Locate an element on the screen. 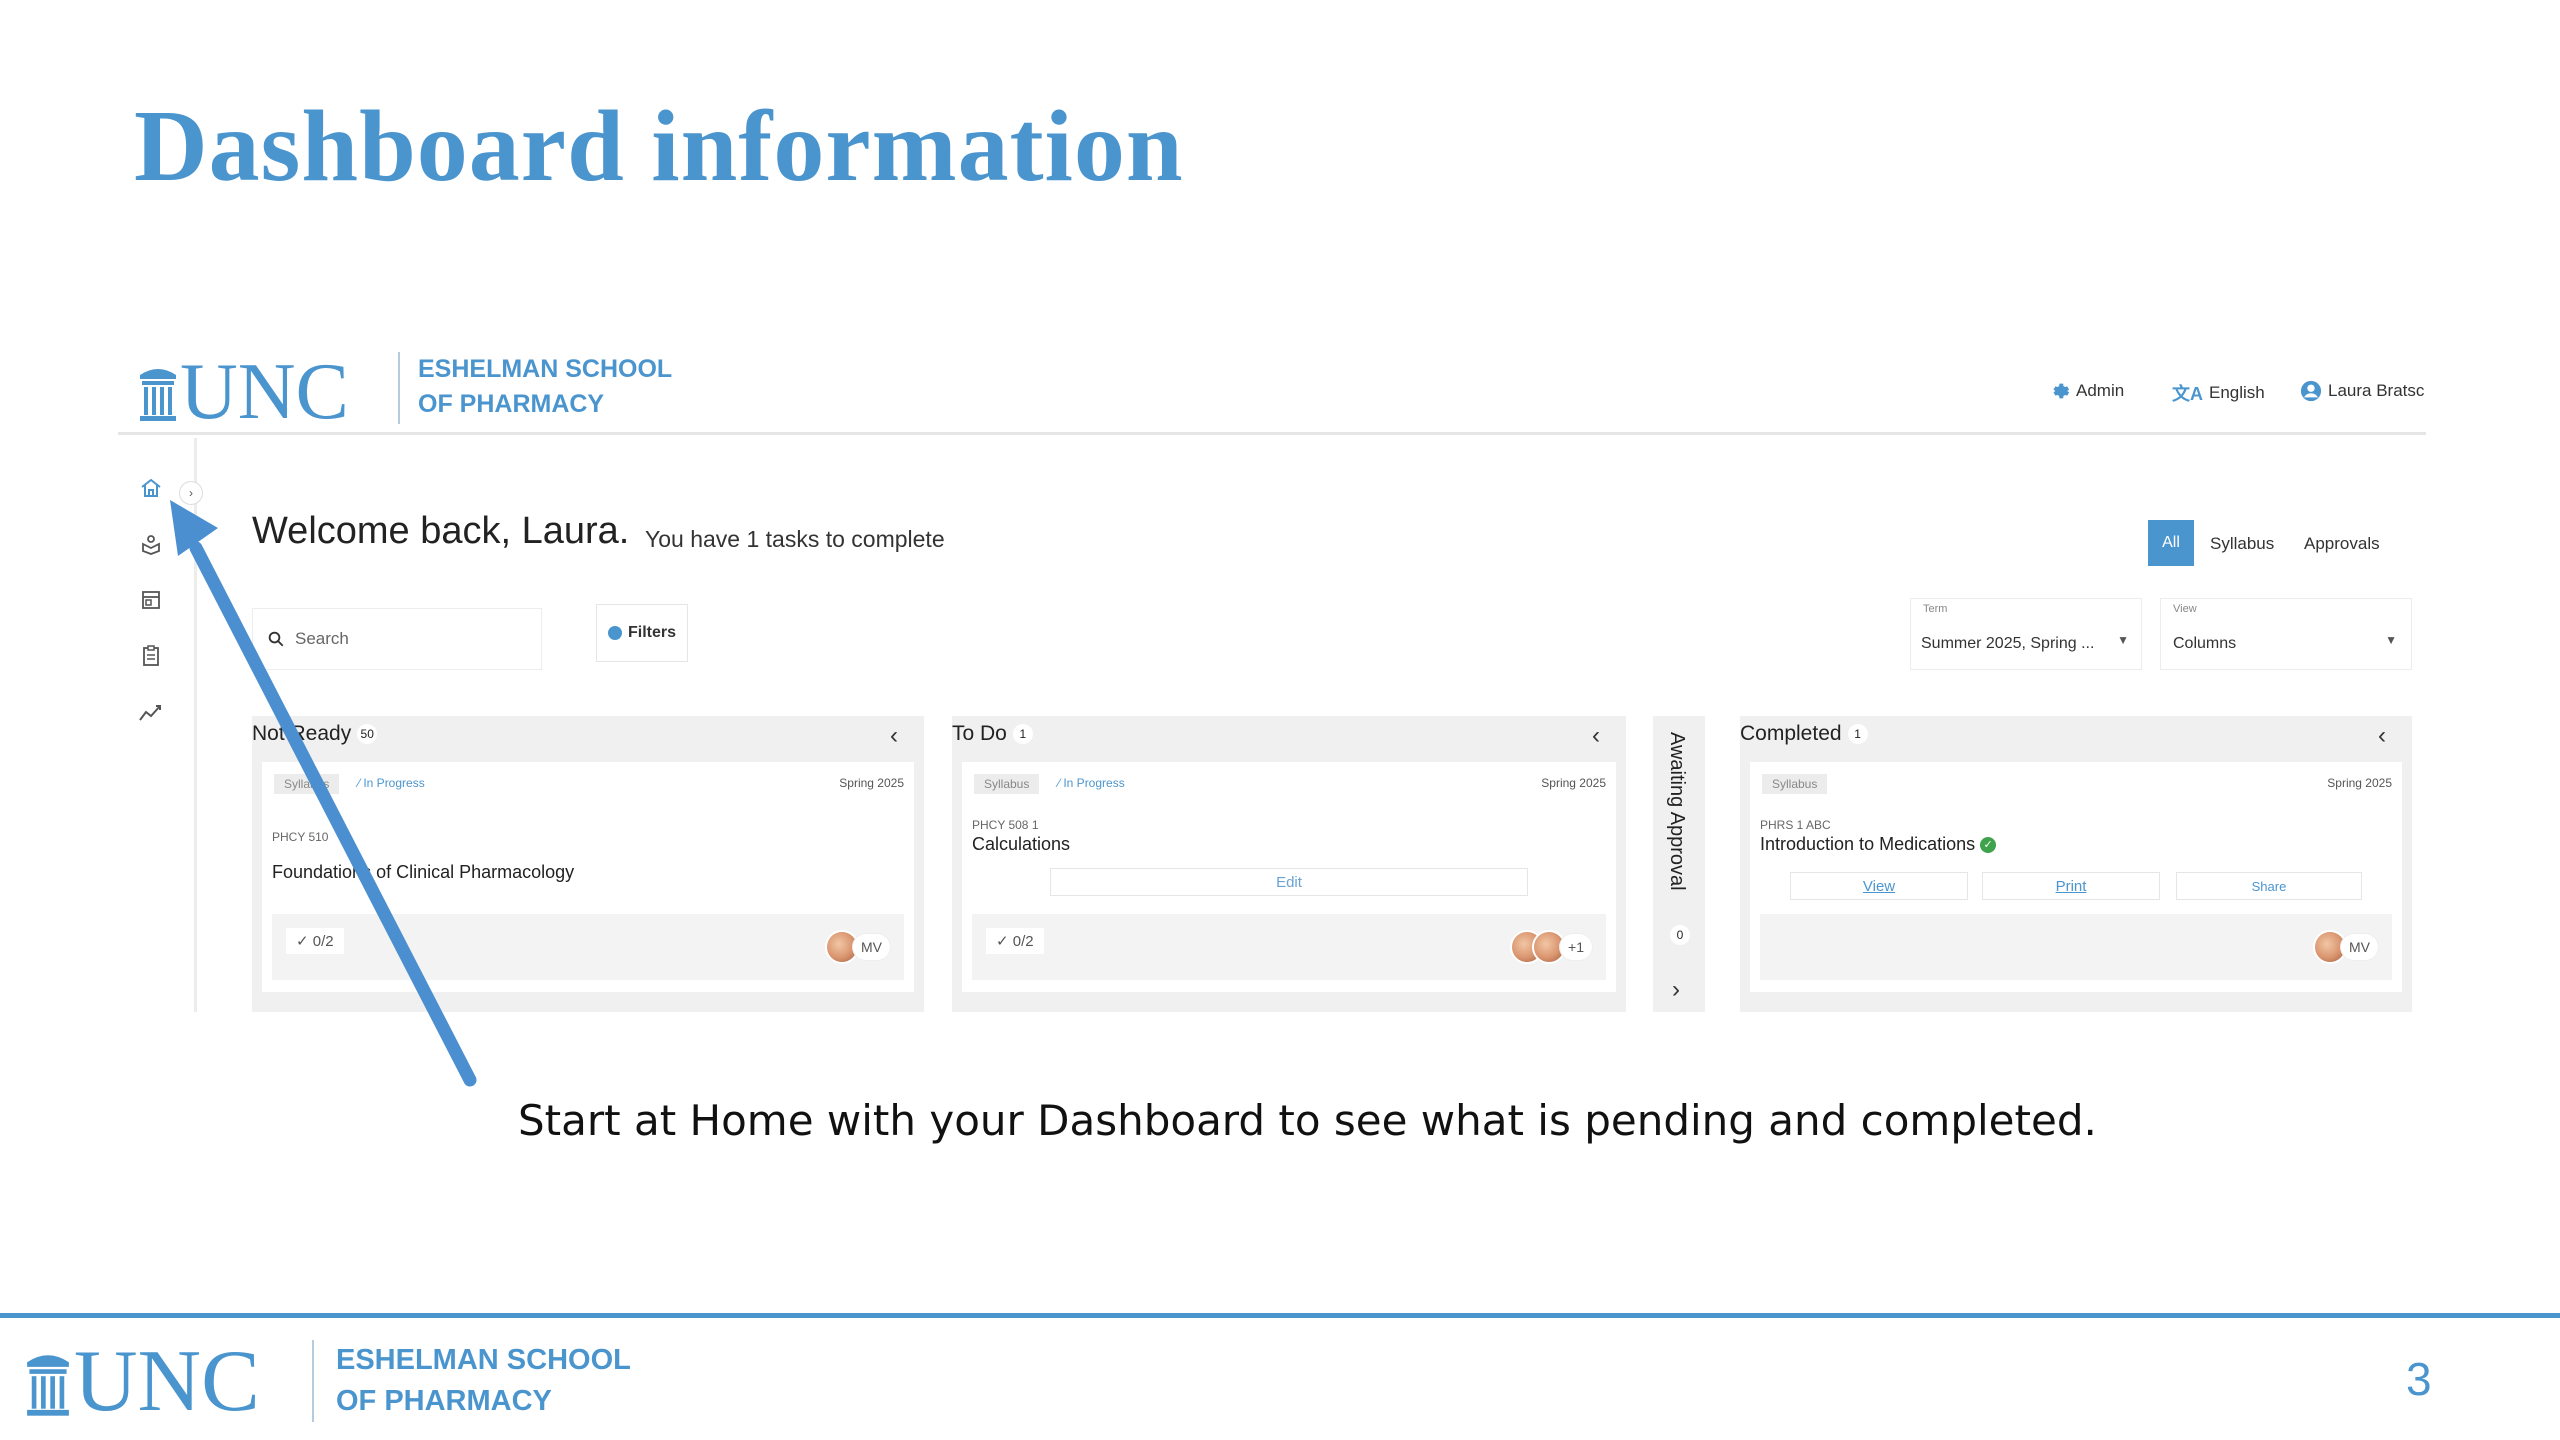 Image resolution: width=2560 pixels, height=1440 pixels. analytics-icon is located at coordinates (151, 712).